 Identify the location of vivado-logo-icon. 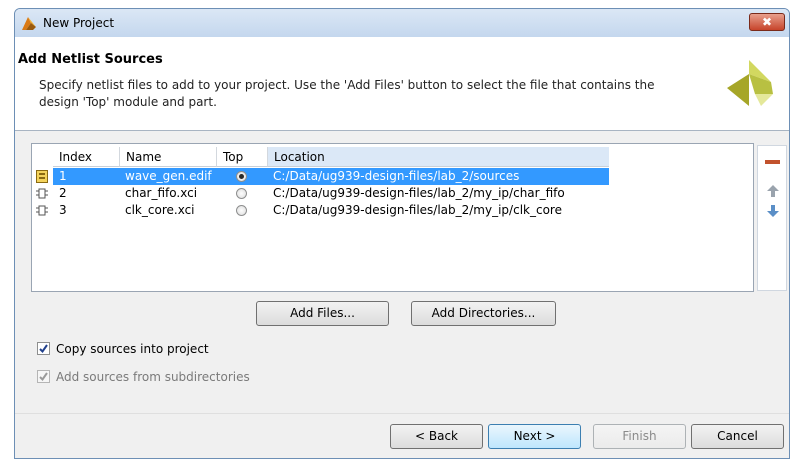
(750, 83).